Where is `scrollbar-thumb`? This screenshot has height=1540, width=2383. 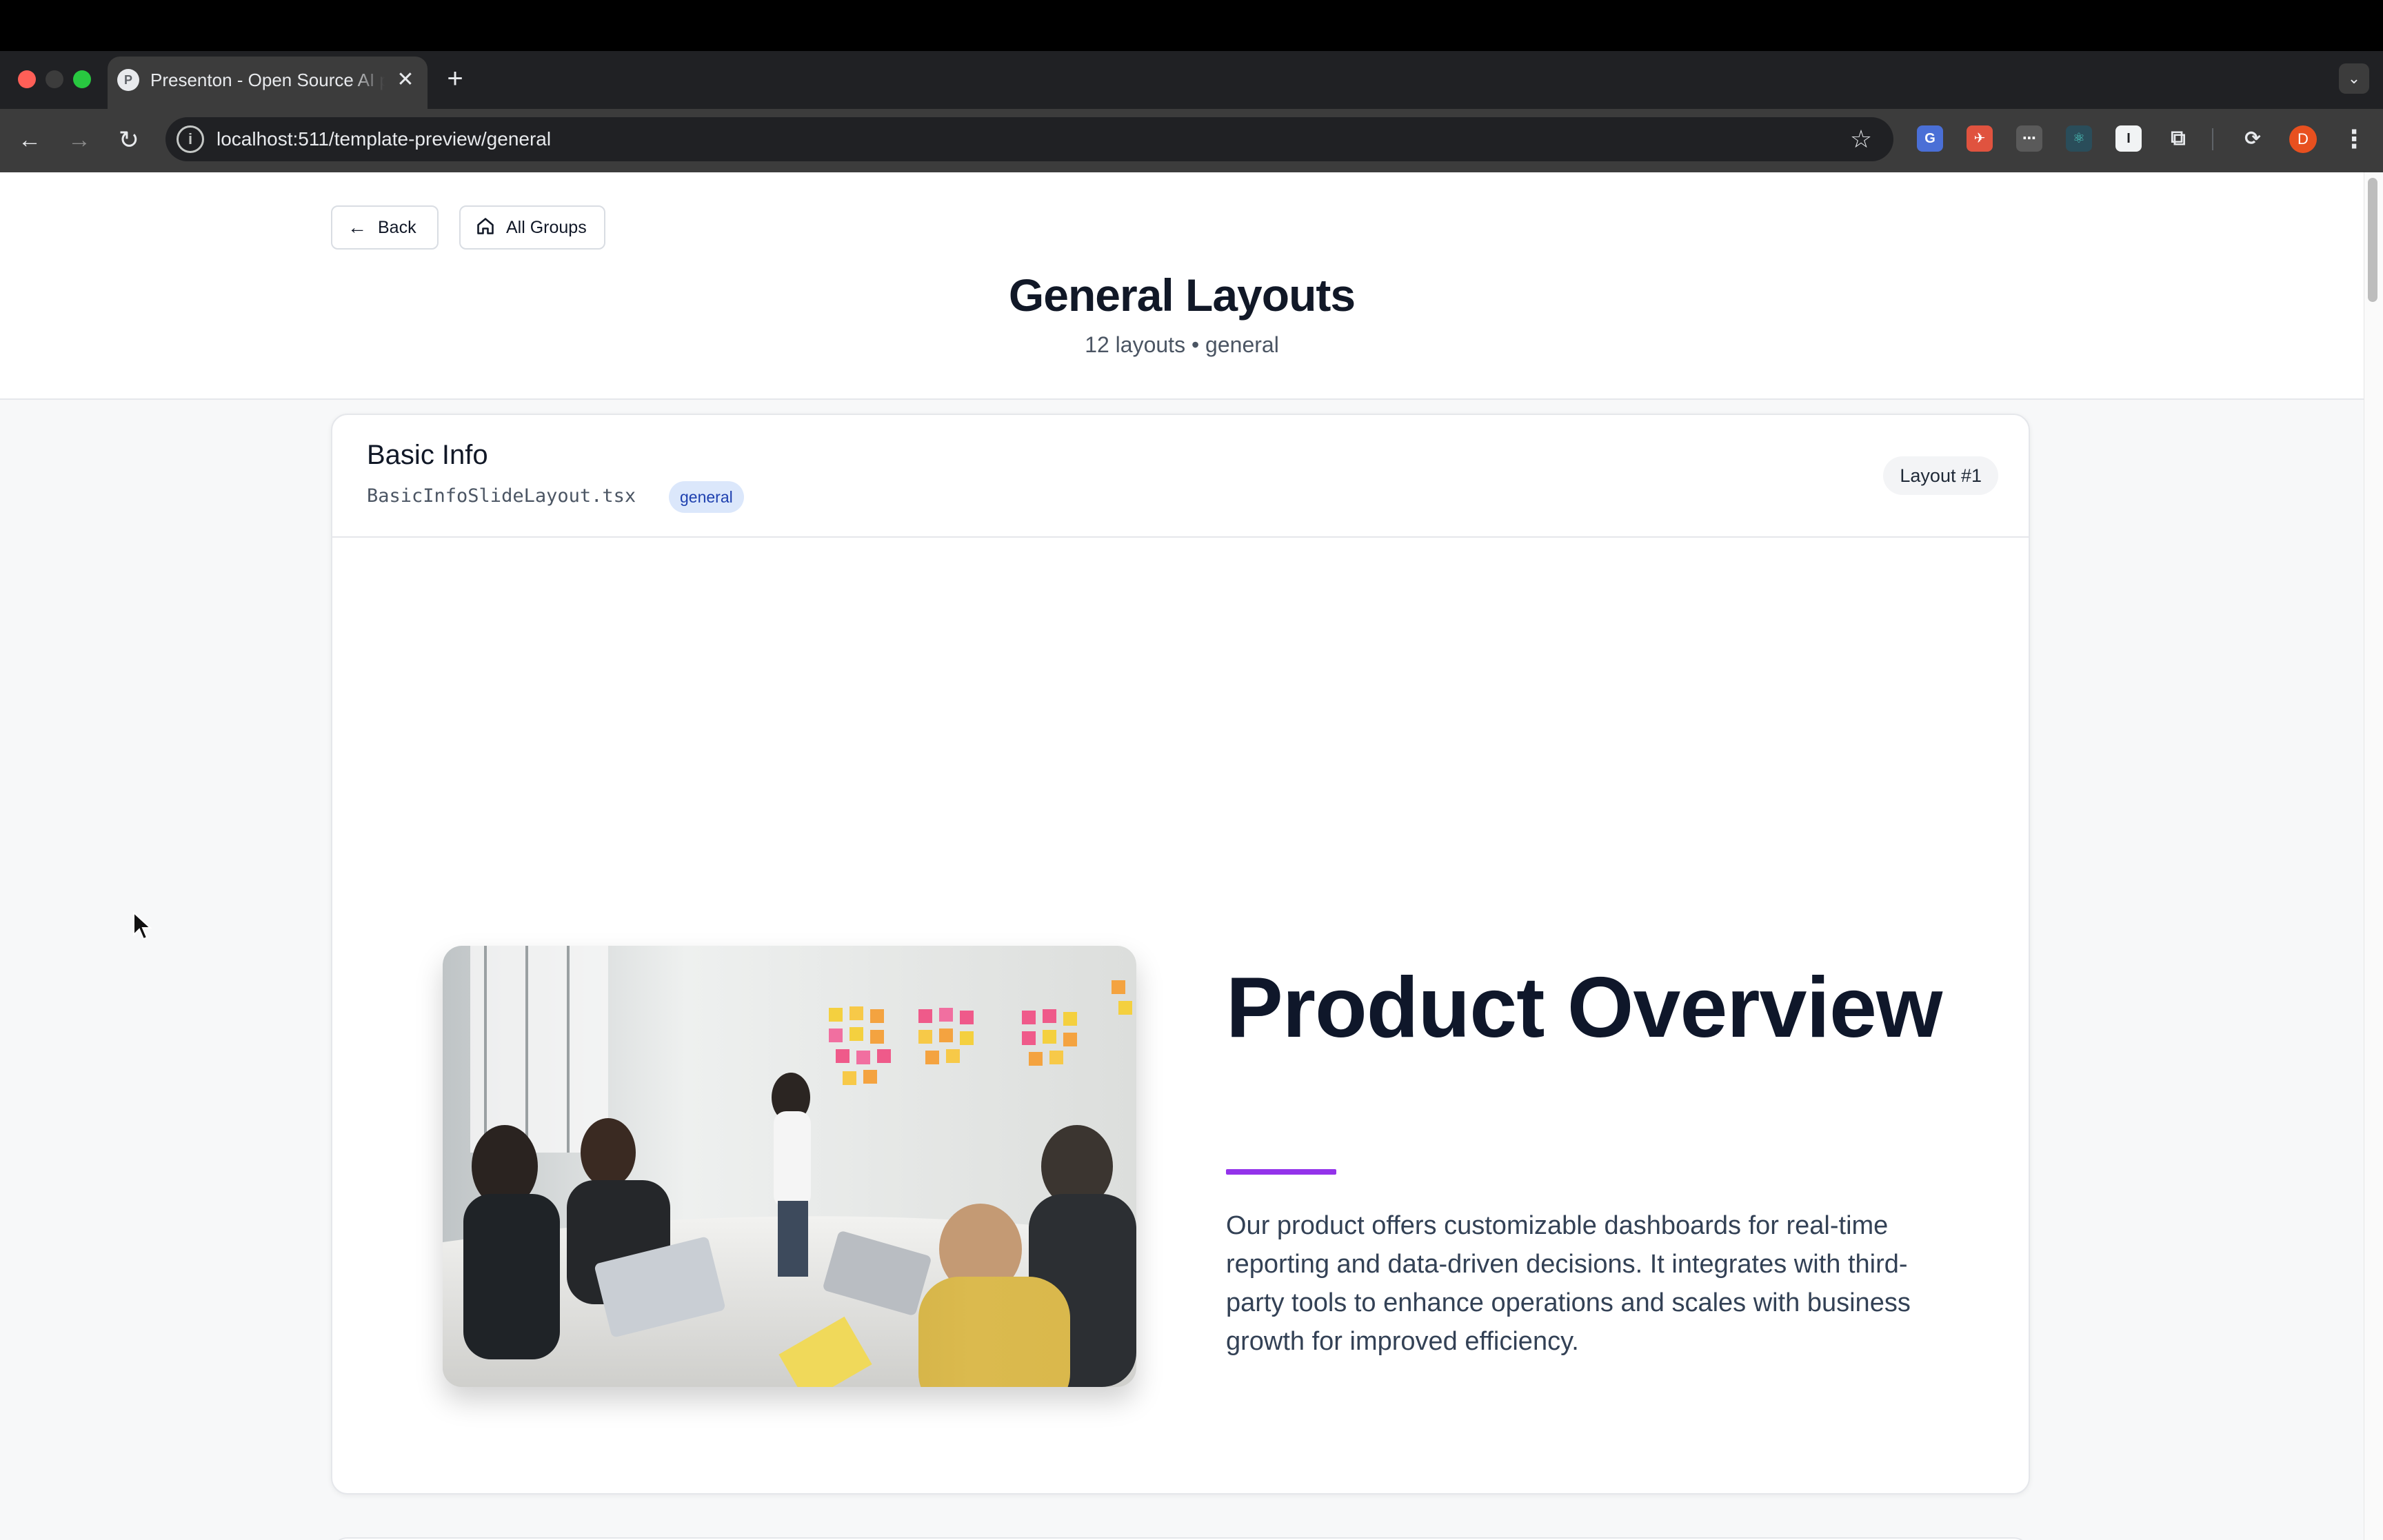
scrollbar-thumb is located at coordinates (2372, 240).